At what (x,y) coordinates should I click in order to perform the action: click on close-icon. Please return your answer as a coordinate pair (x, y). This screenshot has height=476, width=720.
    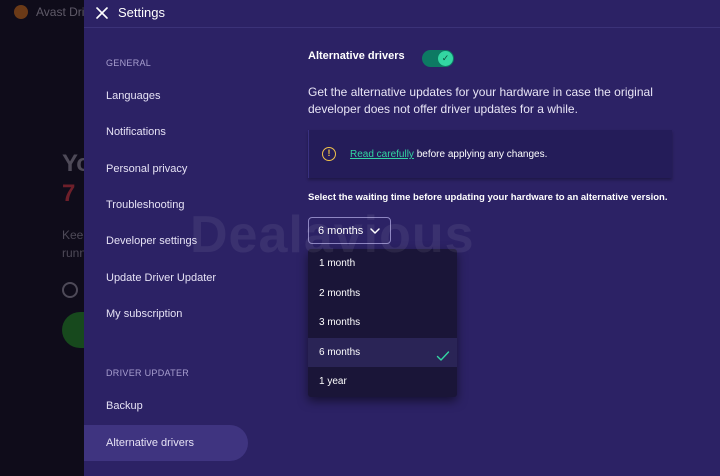
    Looking at the image, I should click on (102, 13).